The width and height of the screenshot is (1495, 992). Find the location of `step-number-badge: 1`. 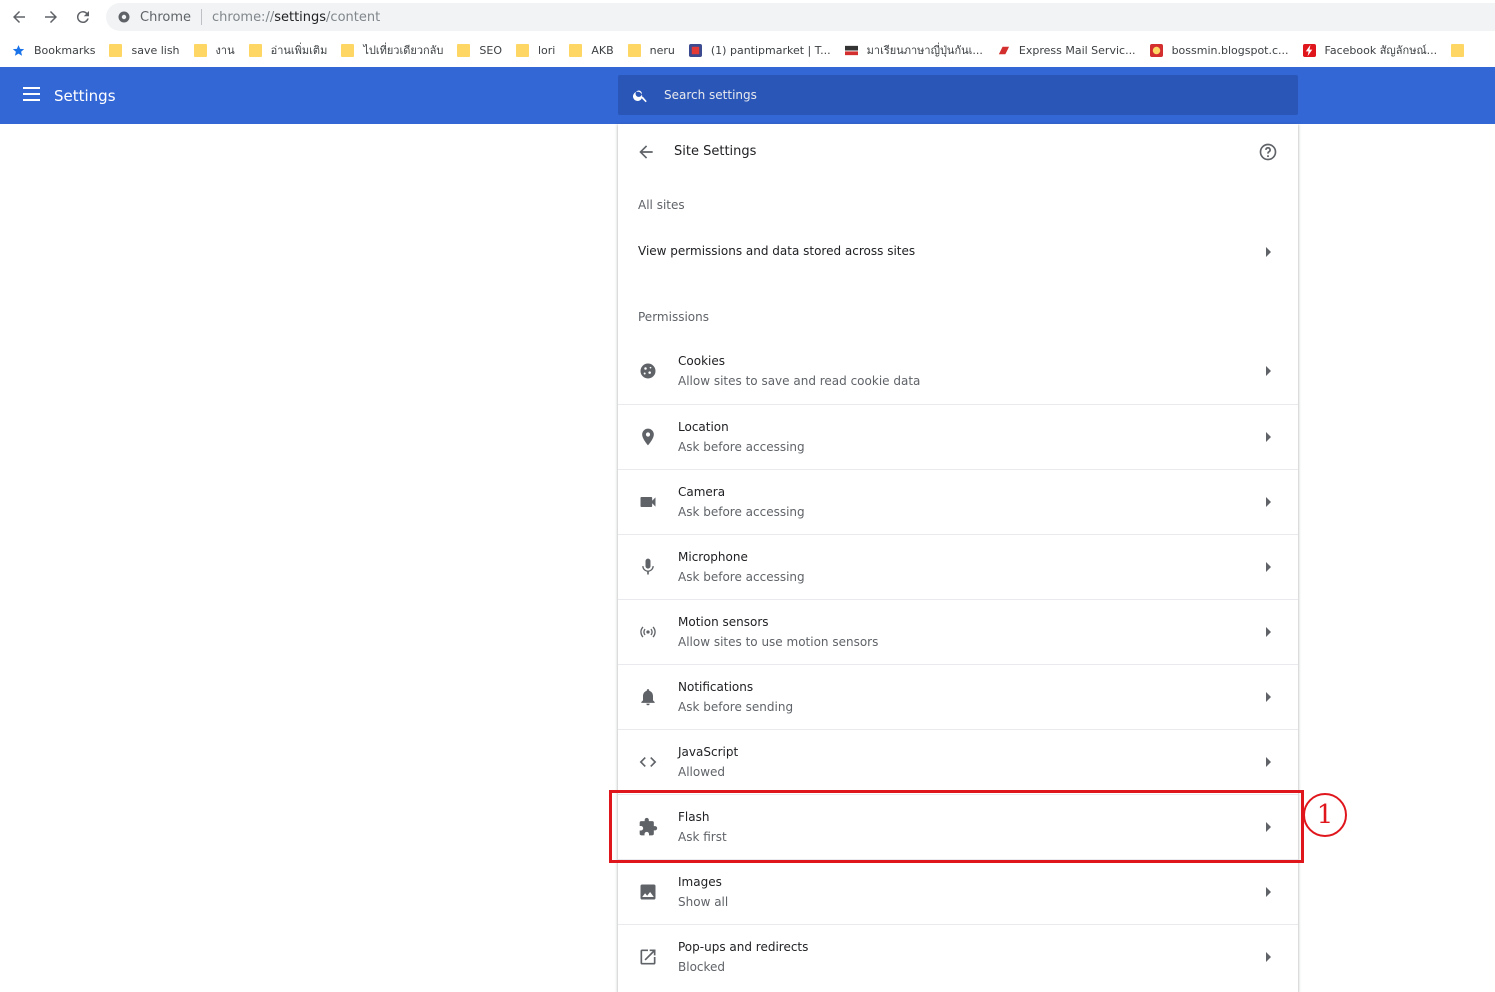

step-number-badge: 1 is located at coordinates (1325, 815).